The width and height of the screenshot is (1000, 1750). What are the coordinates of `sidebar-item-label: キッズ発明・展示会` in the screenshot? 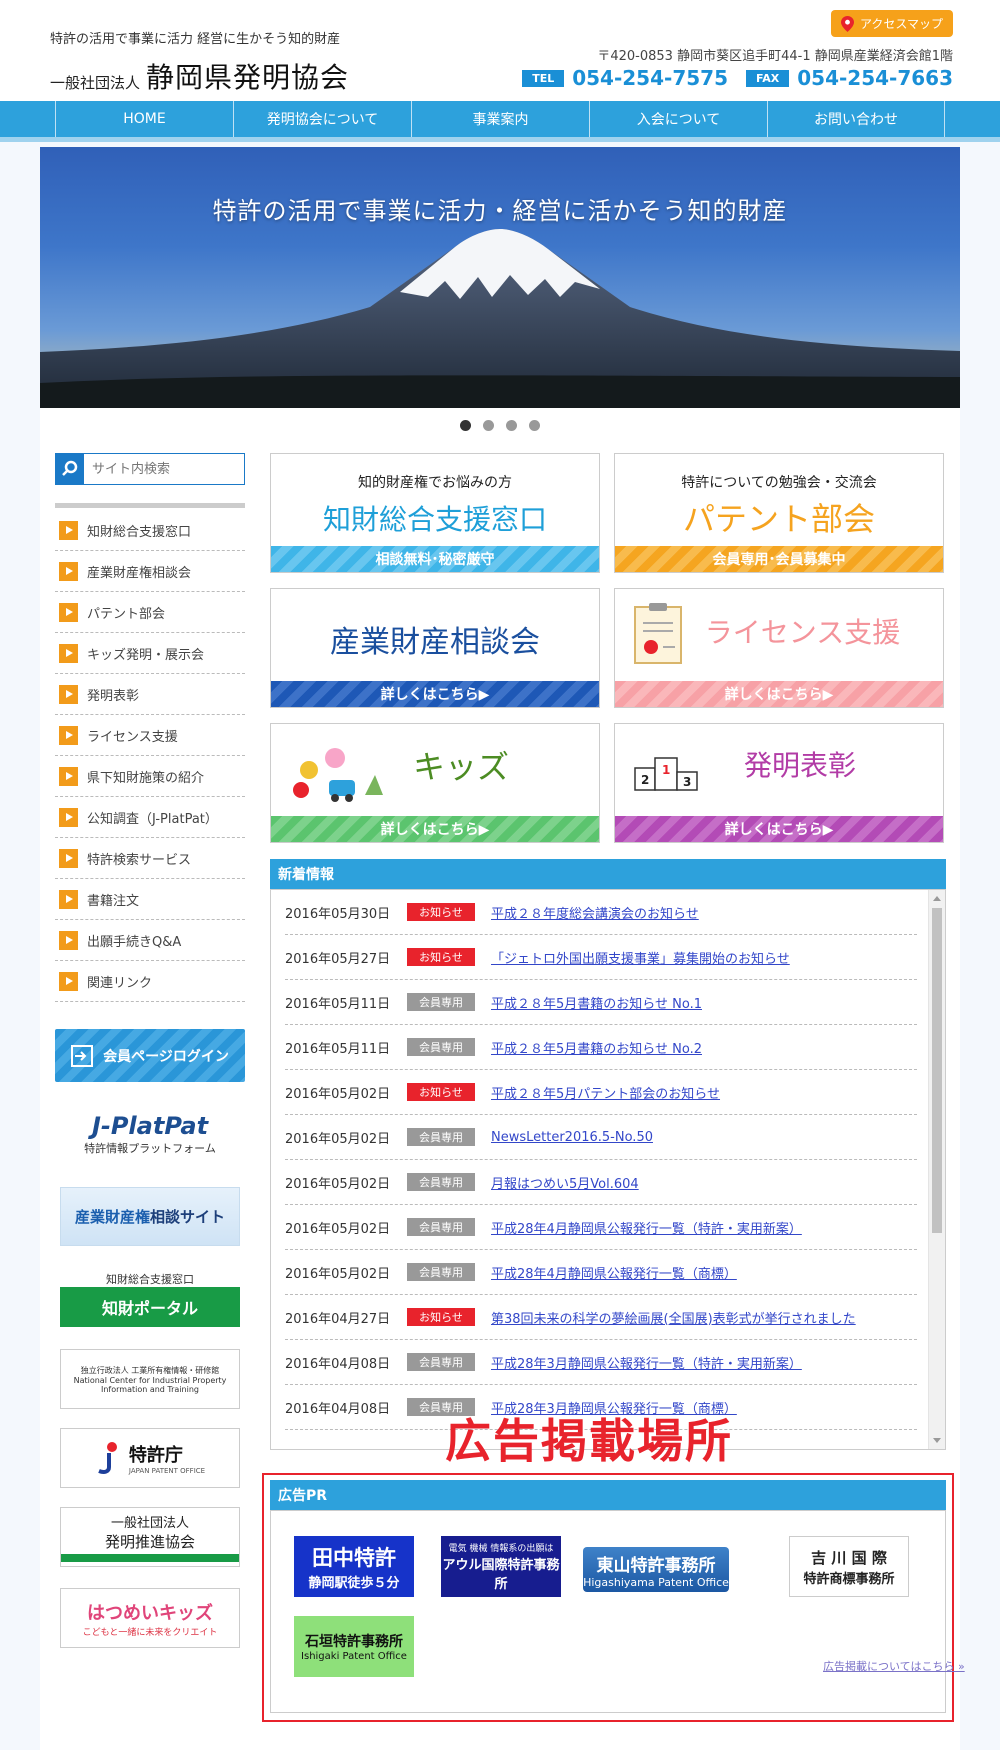 It's located at (146, 655).